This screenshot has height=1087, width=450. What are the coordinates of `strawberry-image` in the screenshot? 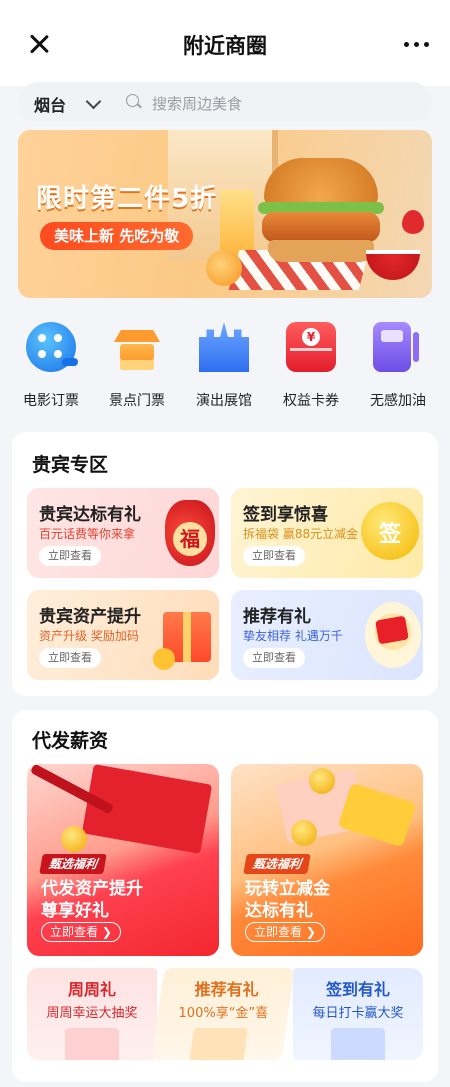 It's located at (413, 222).